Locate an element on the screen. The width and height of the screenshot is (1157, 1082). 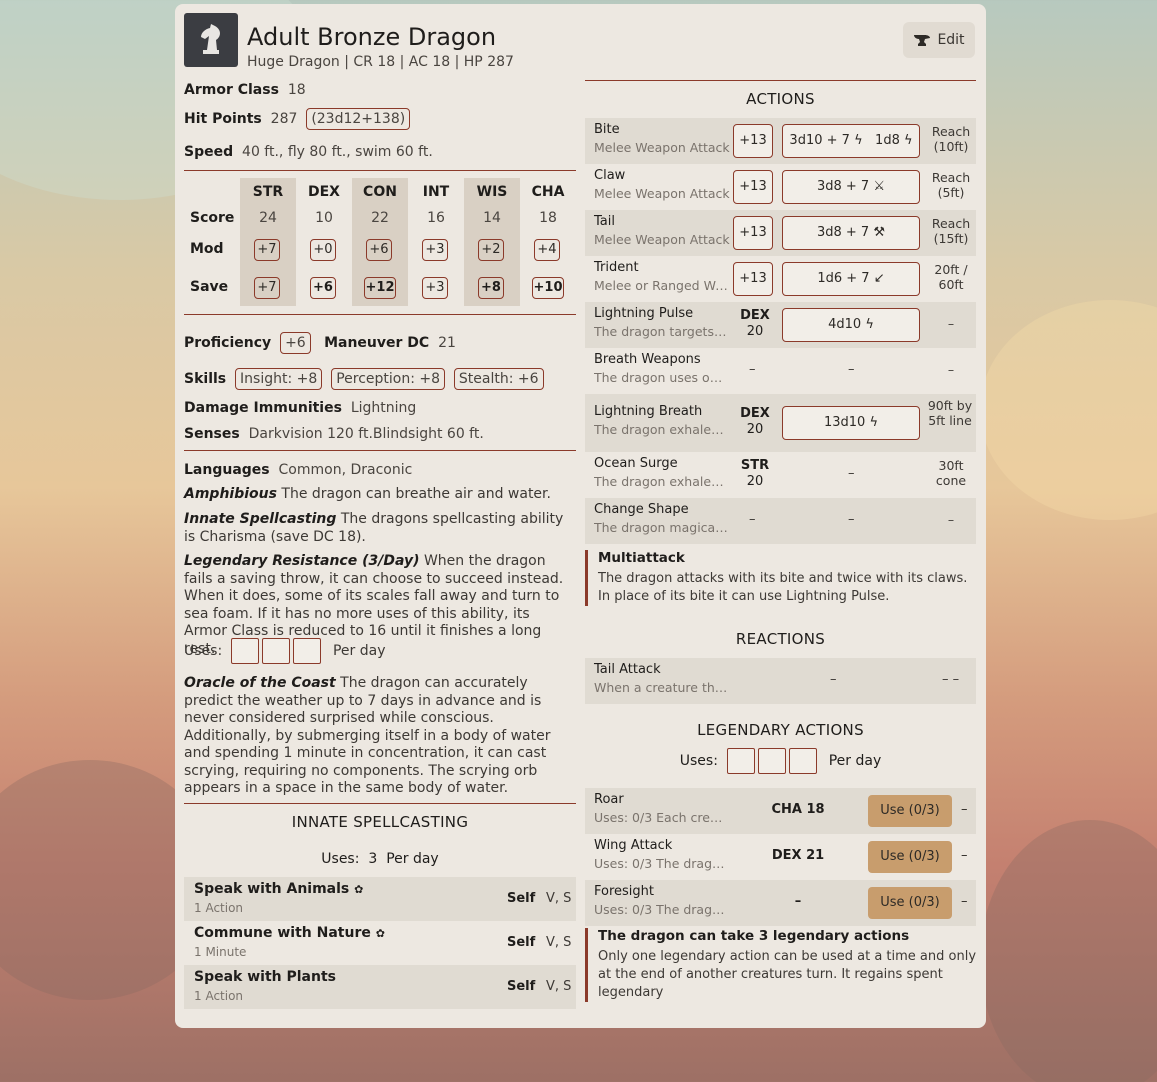
save-row-label: Save is located at coordinates (209, 287).